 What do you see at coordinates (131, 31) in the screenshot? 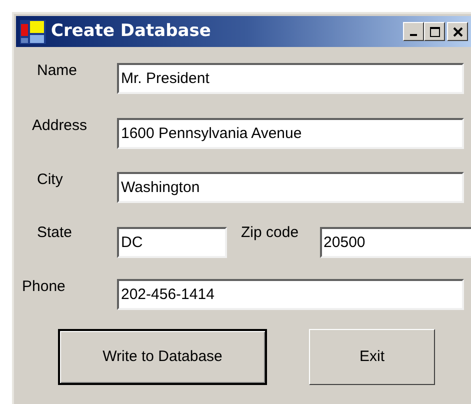
I see `window-title: Create Database` at bounding box center [131, 31].